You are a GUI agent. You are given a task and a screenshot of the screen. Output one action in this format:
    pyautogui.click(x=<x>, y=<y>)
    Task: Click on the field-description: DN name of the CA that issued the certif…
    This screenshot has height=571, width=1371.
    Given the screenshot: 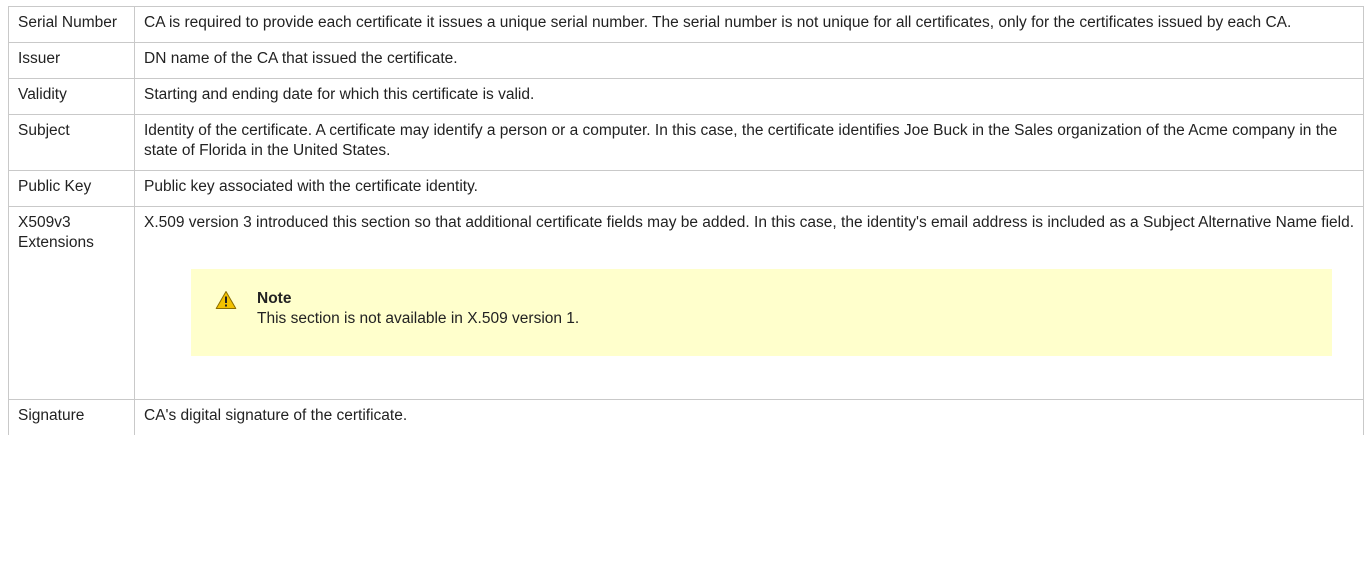 What is the action you would take?
    pyautogui.click(x=749, y=60)
    